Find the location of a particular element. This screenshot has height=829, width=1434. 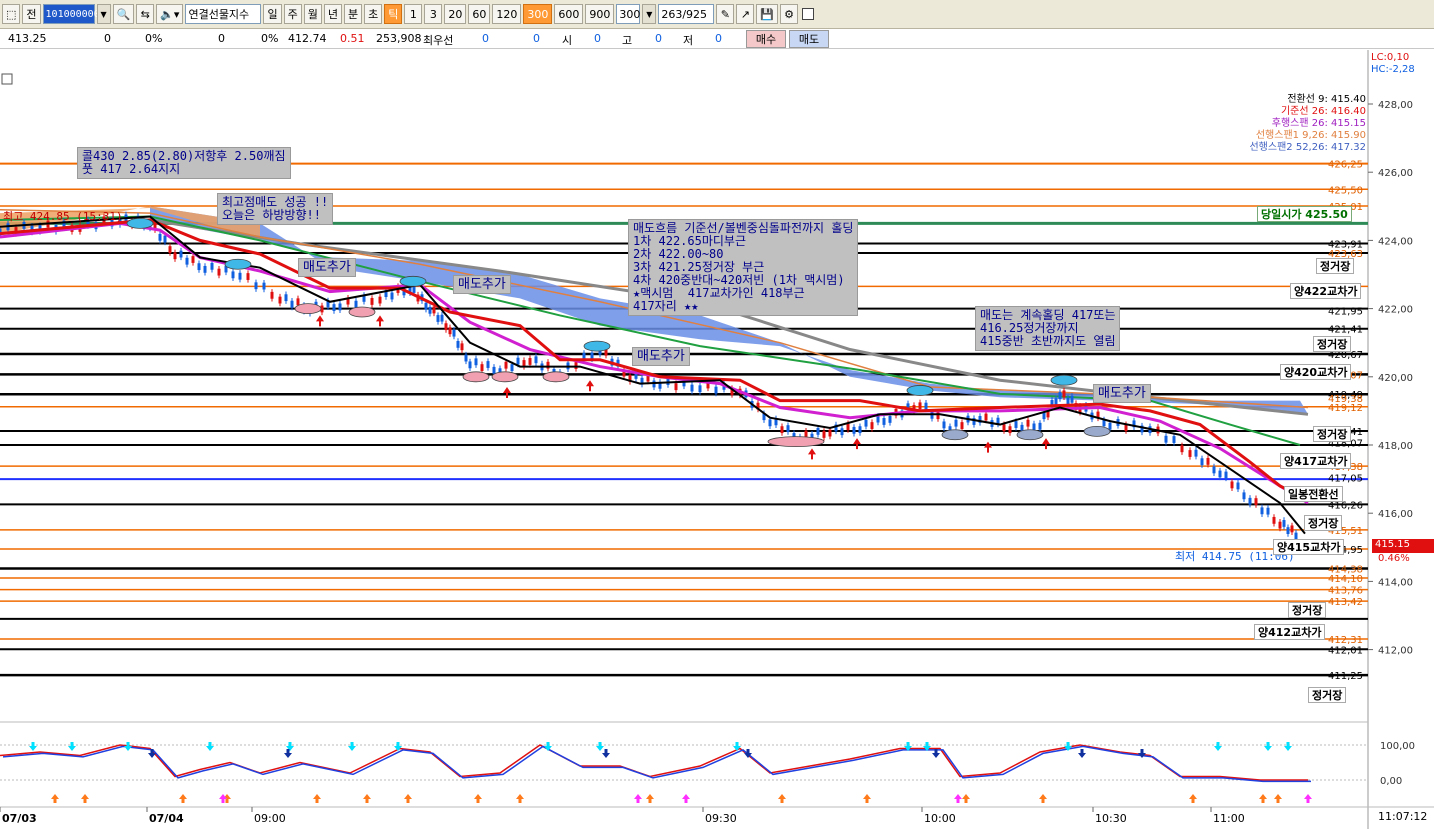

interval-600: 600 is located at coordinates (569, 14).